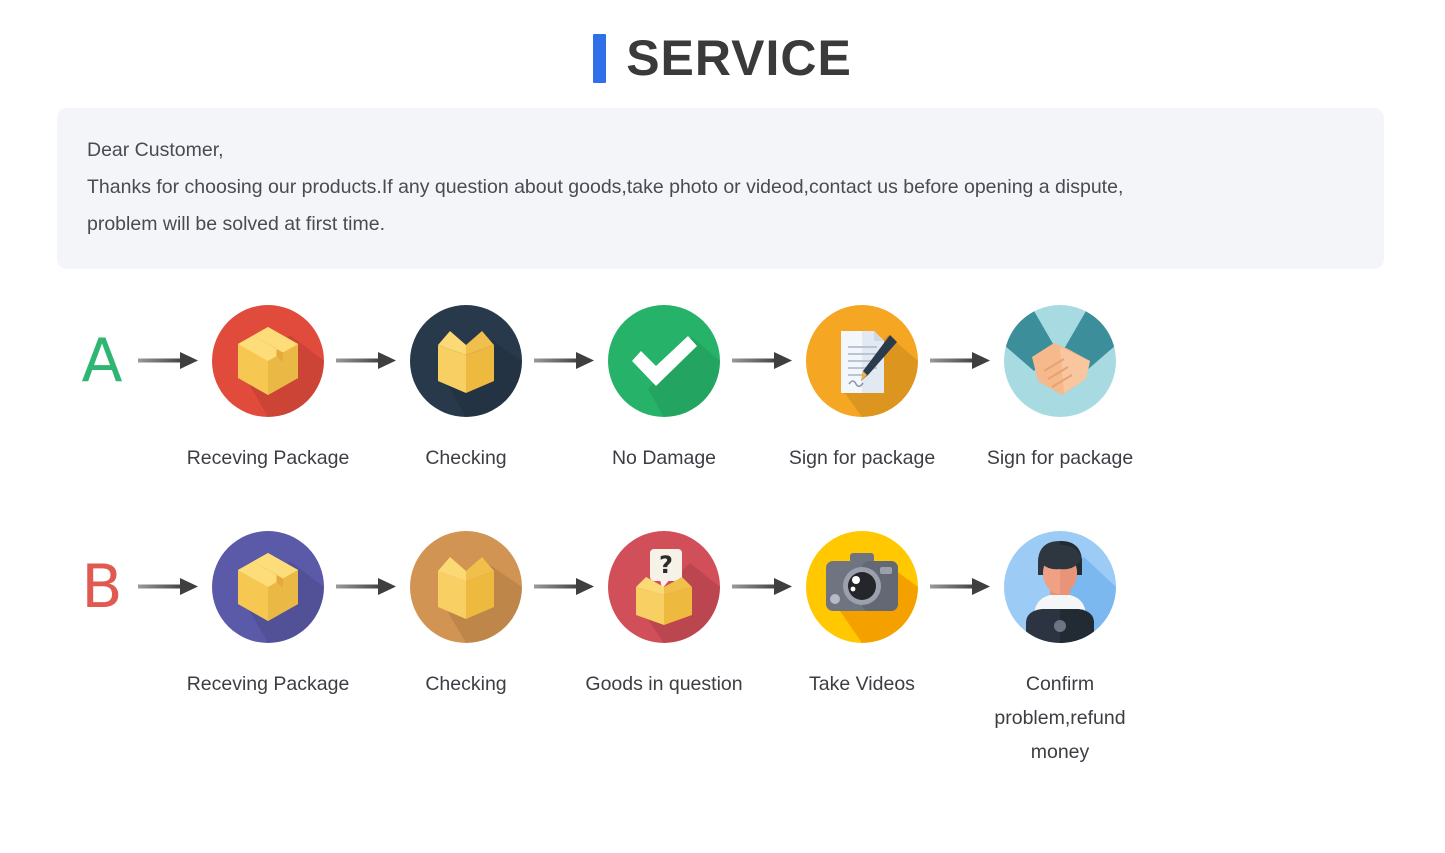 The image size is (1445, 853). I want to click on flow-step-a-2-label: Checking, so click(466, 458).